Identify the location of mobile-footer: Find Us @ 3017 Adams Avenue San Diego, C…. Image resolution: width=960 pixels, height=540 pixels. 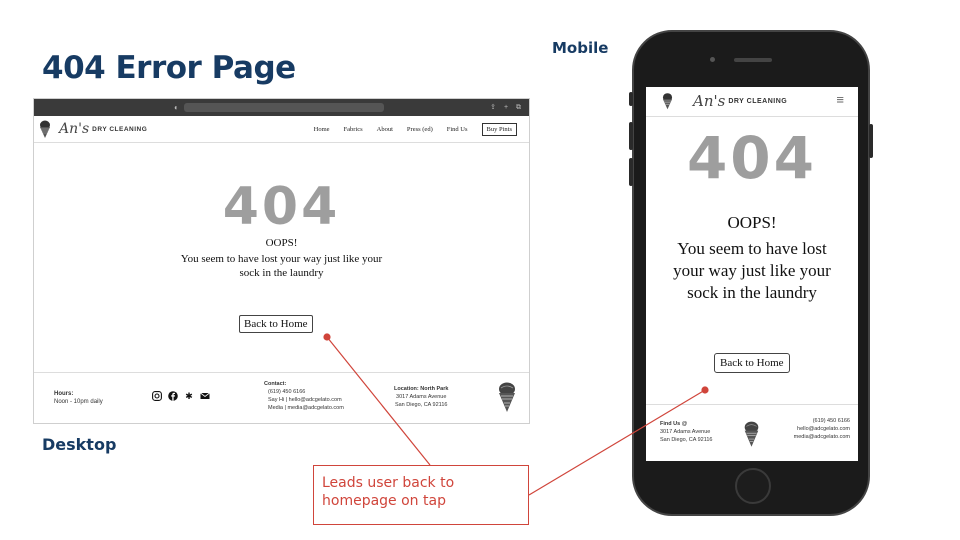
(752, 432).